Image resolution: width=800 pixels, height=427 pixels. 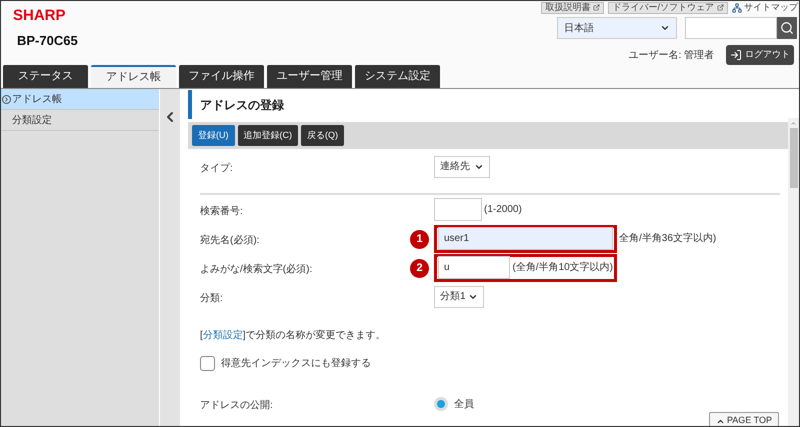 I want to click on hint-text: 全角/半角36文字以内), so click(x=667, y=239).